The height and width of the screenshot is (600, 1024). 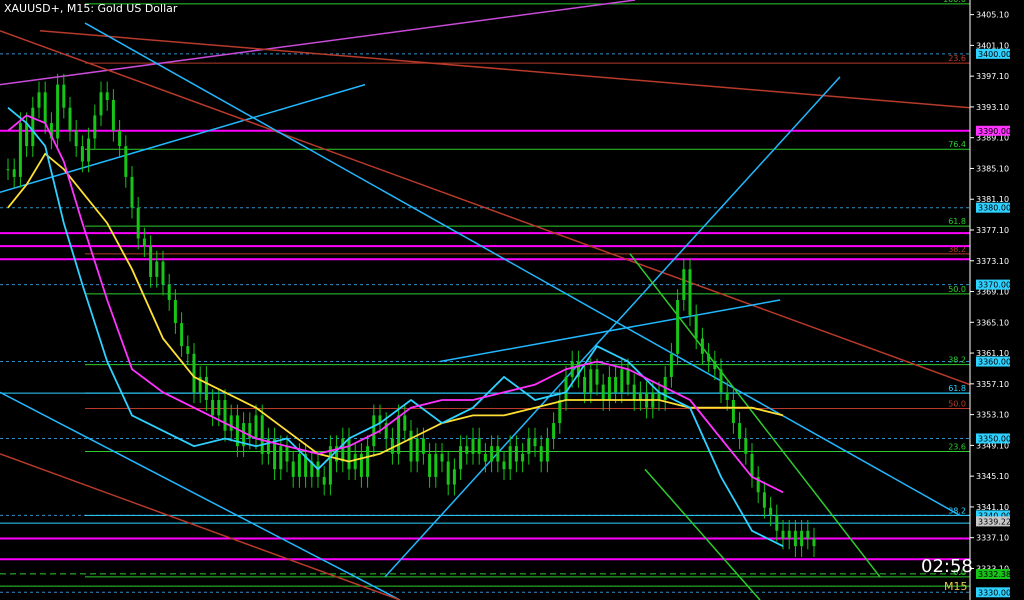 I want to click on price-badge-label: 3339.22, so click(x=994, y=521).